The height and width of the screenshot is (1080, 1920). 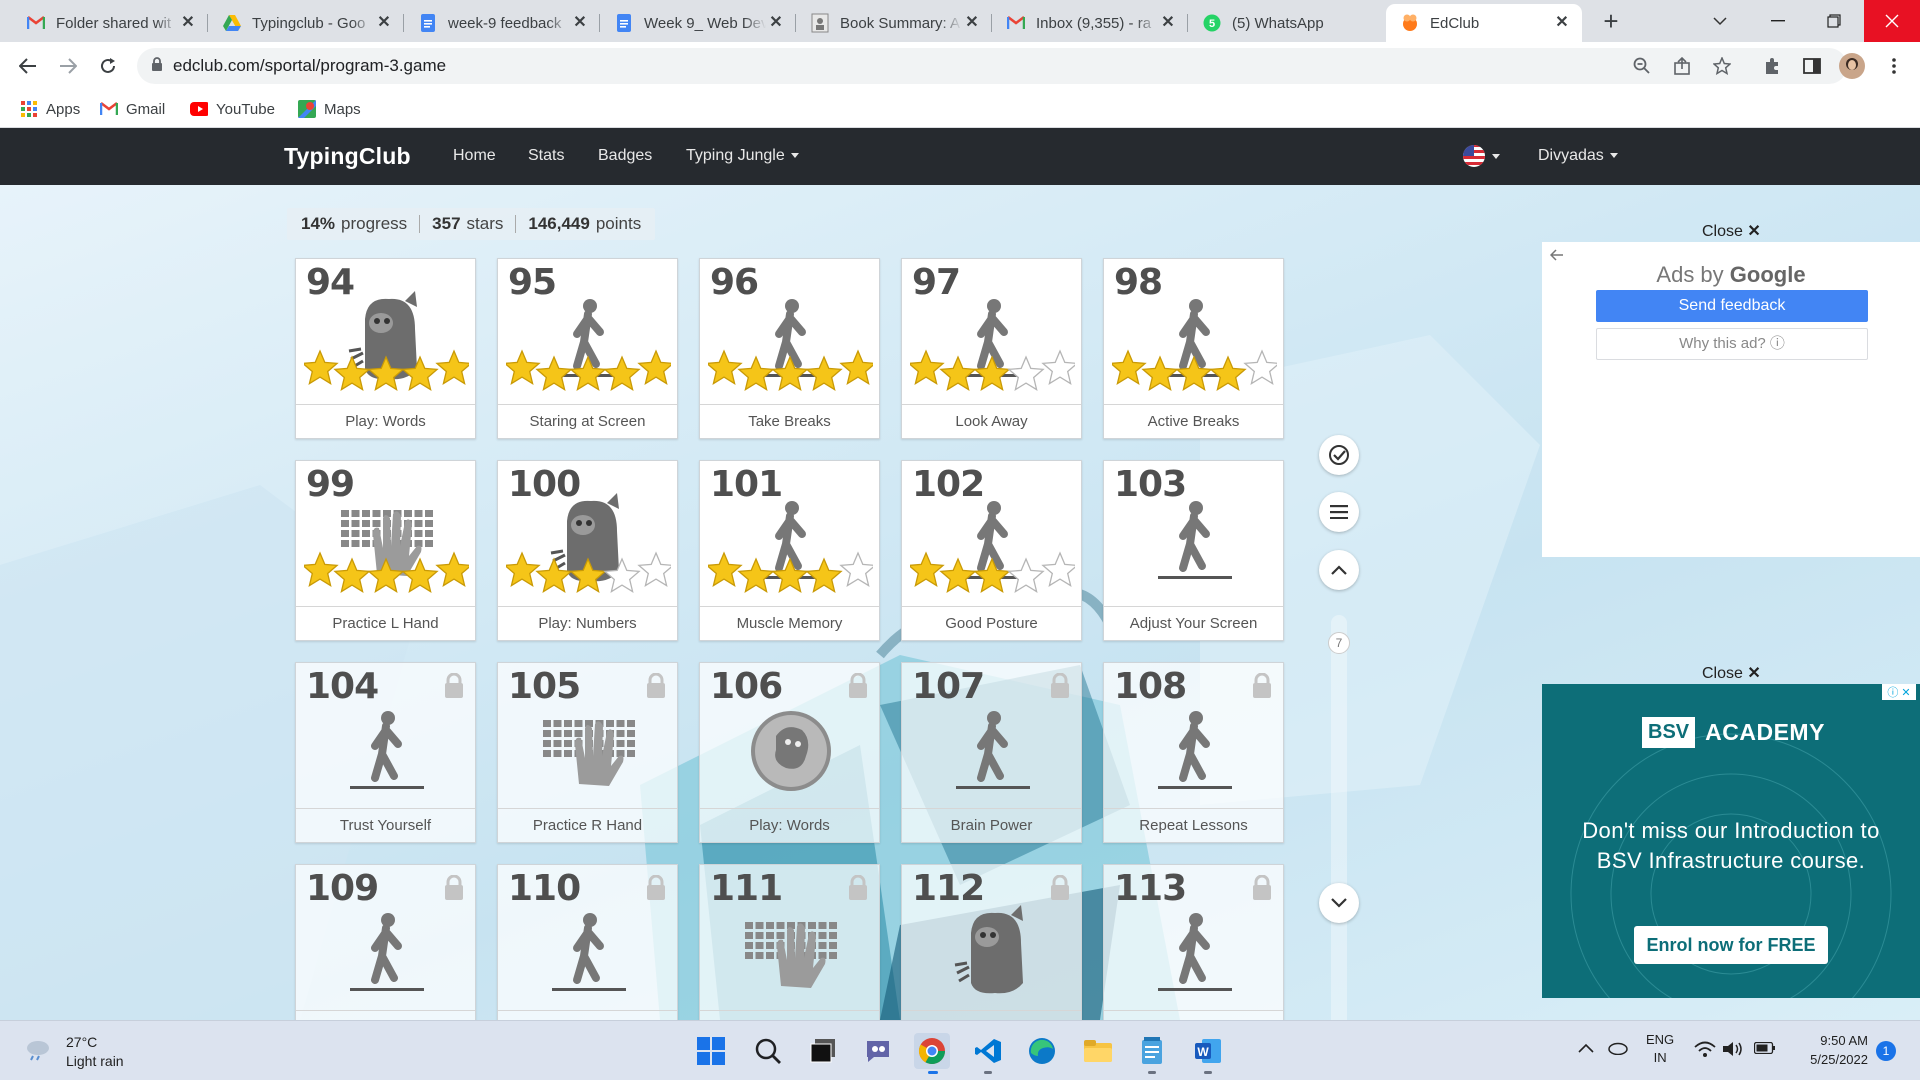 What do you see at coordinates (1764, 1049) in the screenshot?
I see `battery-icon` at bounding box center [1764, 1049].